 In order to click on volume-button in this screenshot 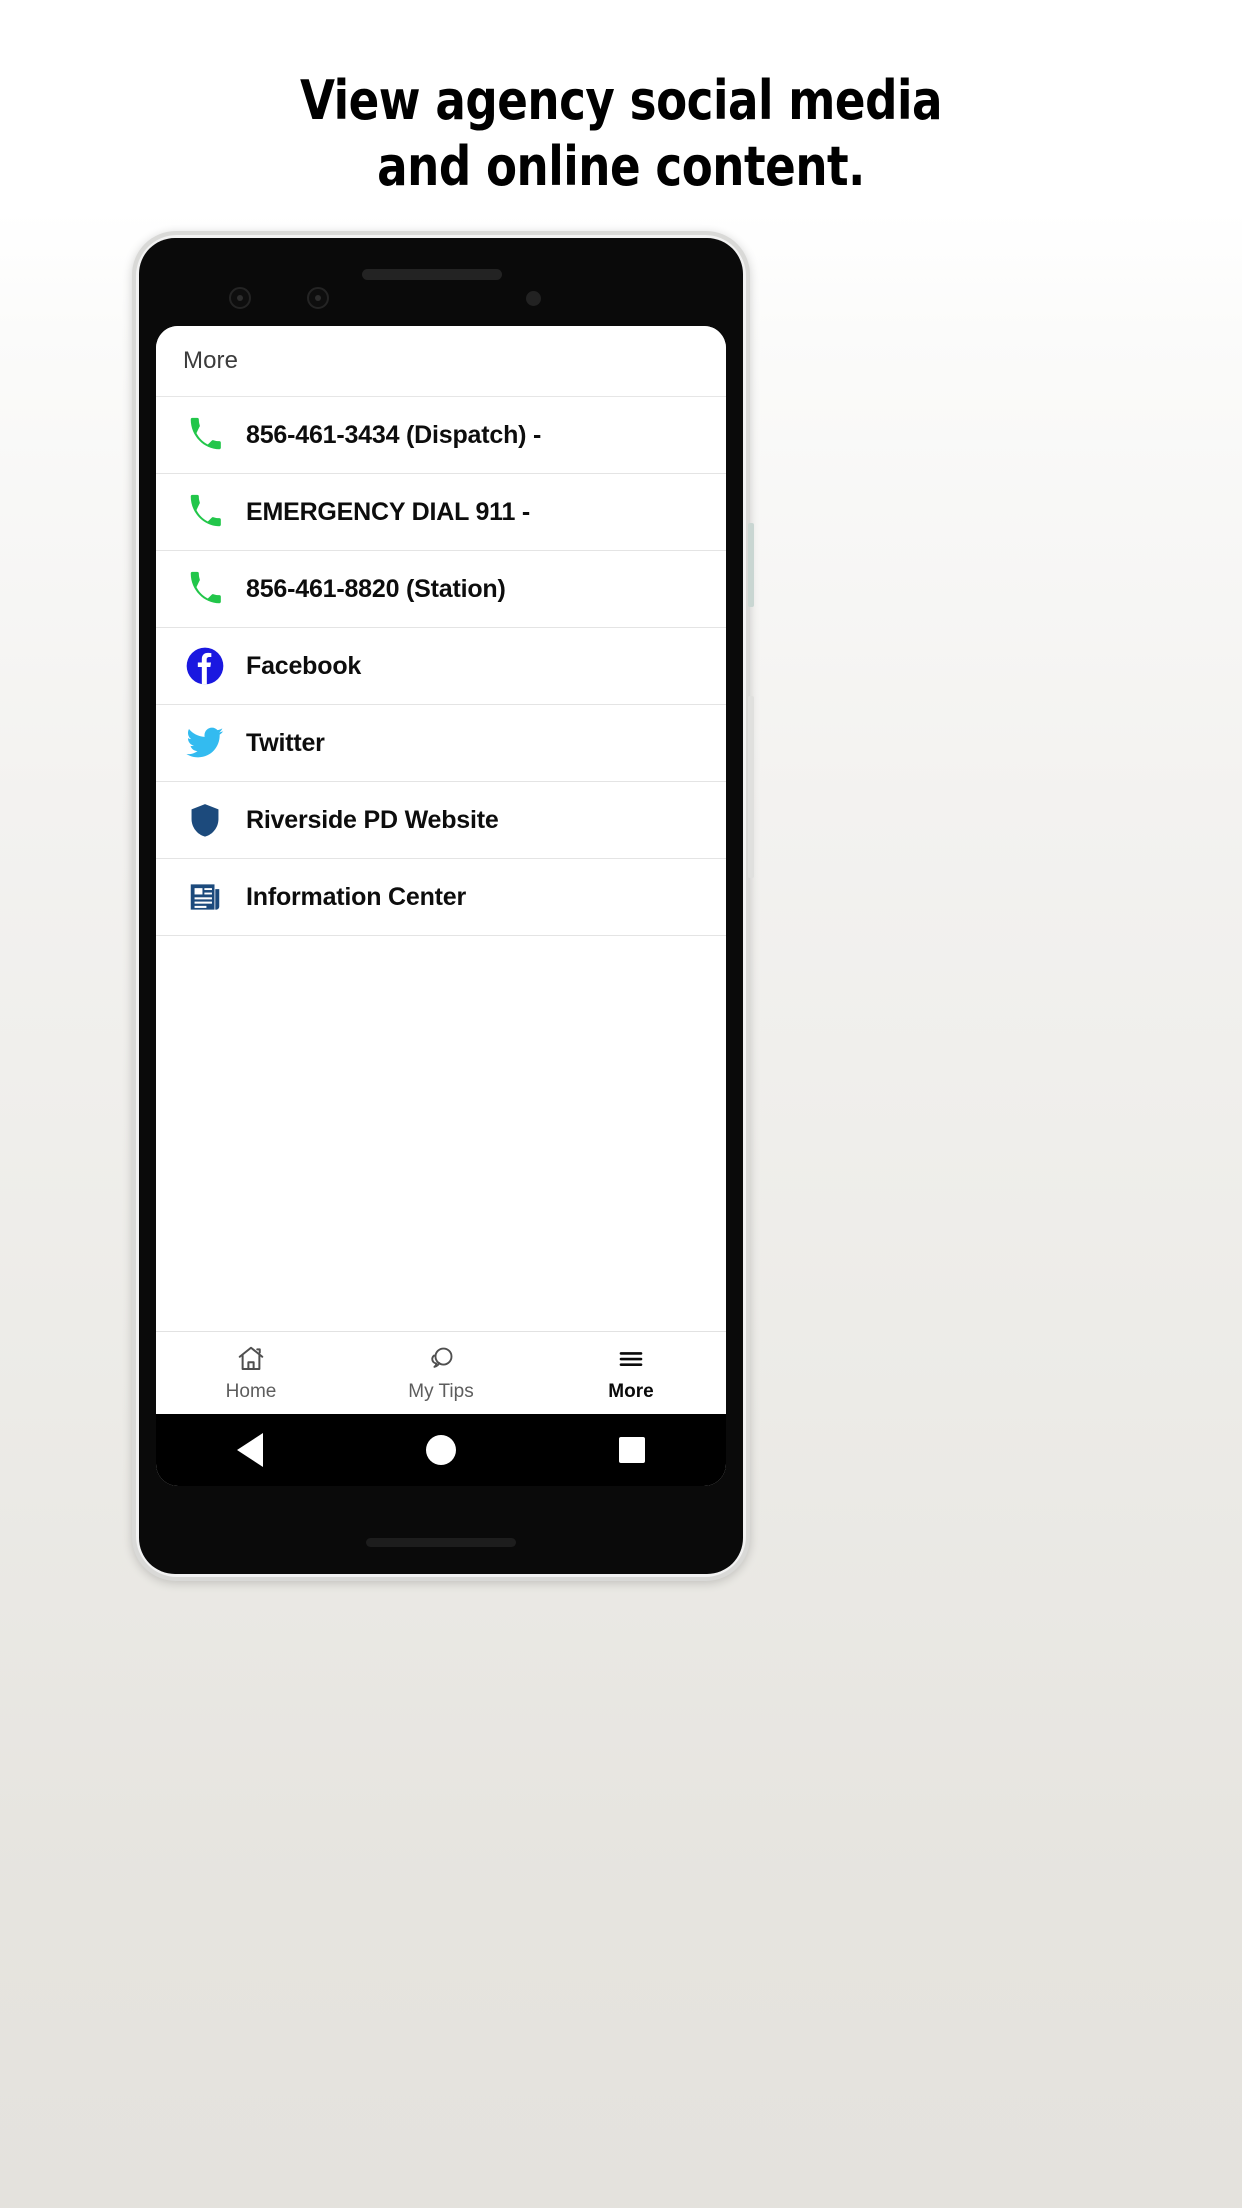, I will do `click(751, 787)`.